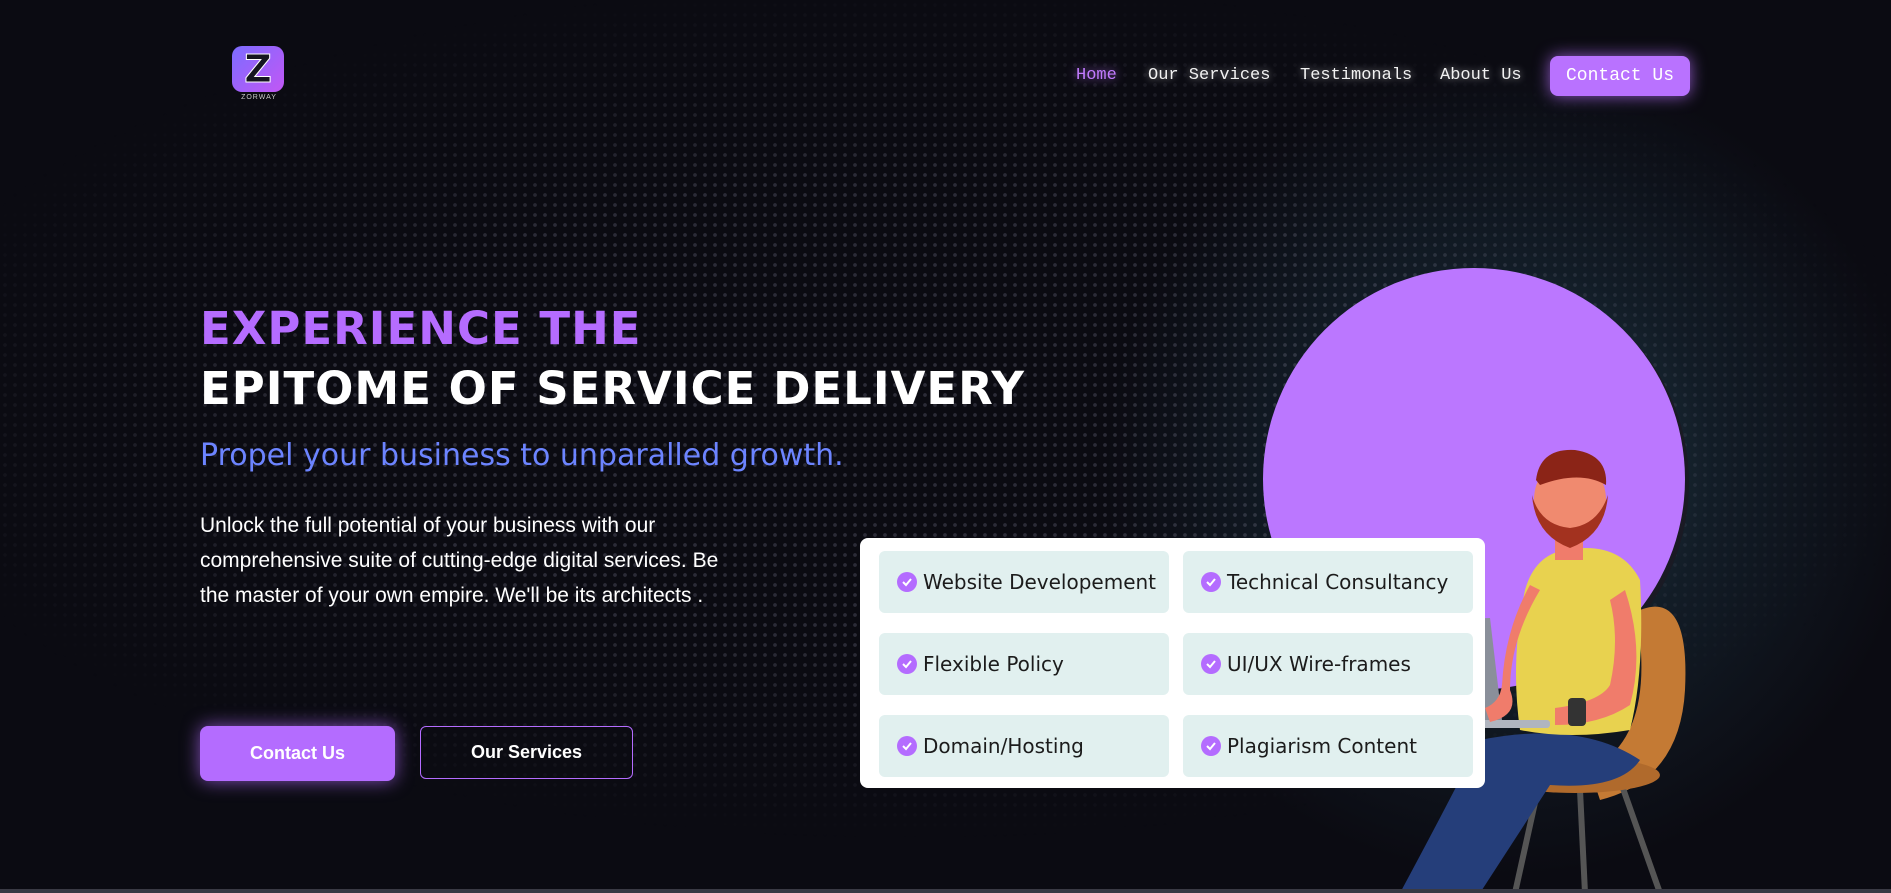 The width and height of the screenshot is (1891, 893). I want to click on logo-icon: Z, so click(258, 69).